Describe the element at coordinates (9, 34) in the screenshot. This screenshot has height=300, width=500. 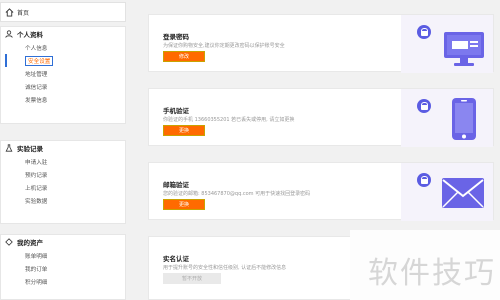
I see `user-icon` at that location.